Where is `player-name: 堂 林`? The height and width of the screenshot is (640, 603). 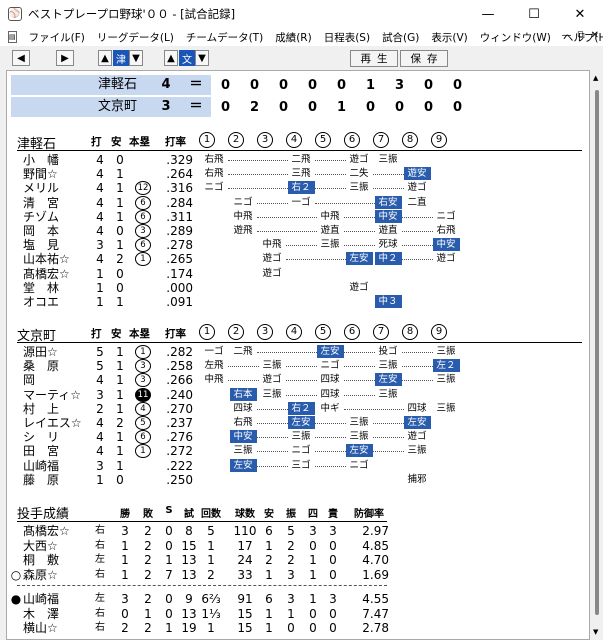
player-name: 堂 林 is located at coordinates (41, 287).